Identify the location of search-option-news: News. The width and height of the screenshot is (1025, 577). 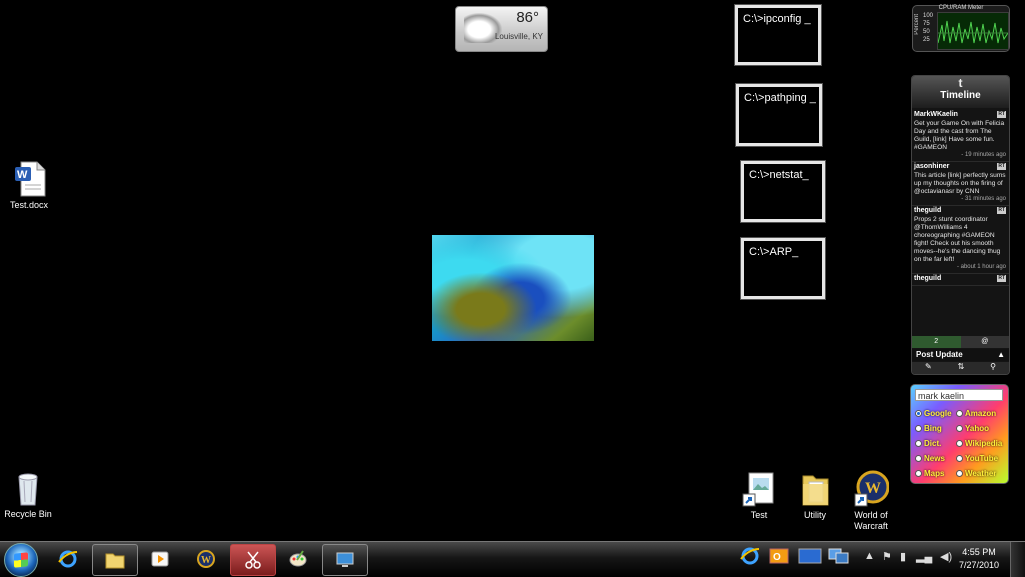
(930, 458).